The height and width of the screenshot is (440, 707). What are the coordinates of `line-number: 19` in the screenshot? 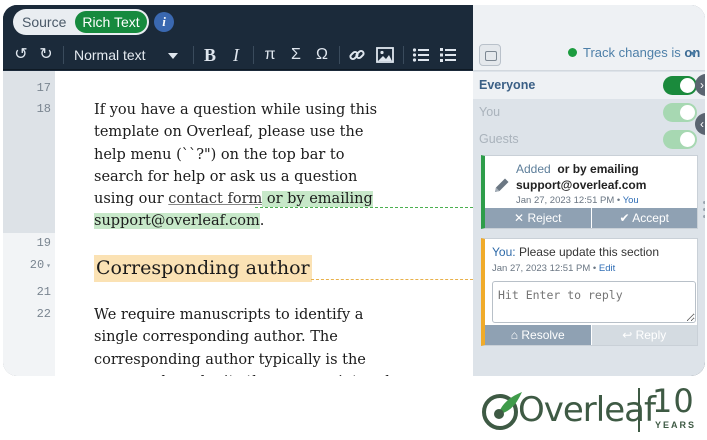 It's located at (43, 243).